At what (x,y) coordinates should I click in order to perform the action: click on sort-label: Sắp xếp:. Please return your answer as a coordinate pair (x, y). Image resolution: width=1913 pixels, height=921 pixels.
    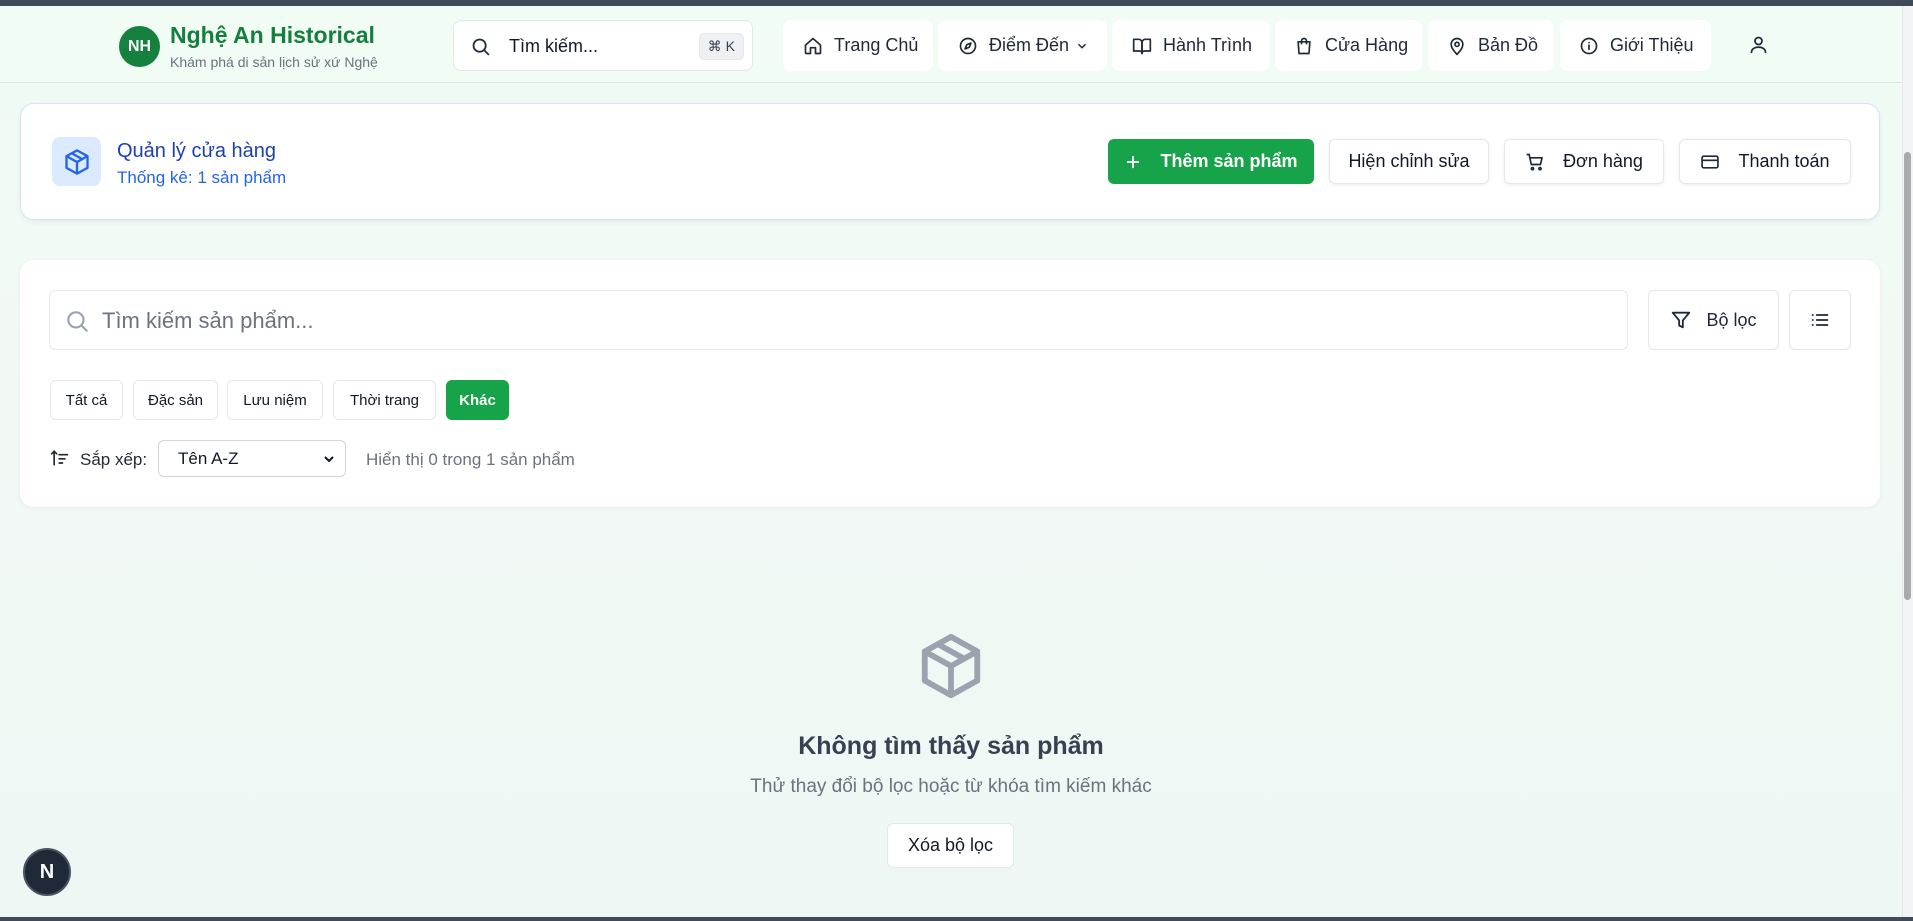
    Looking at the image, I should click on (114, 459).